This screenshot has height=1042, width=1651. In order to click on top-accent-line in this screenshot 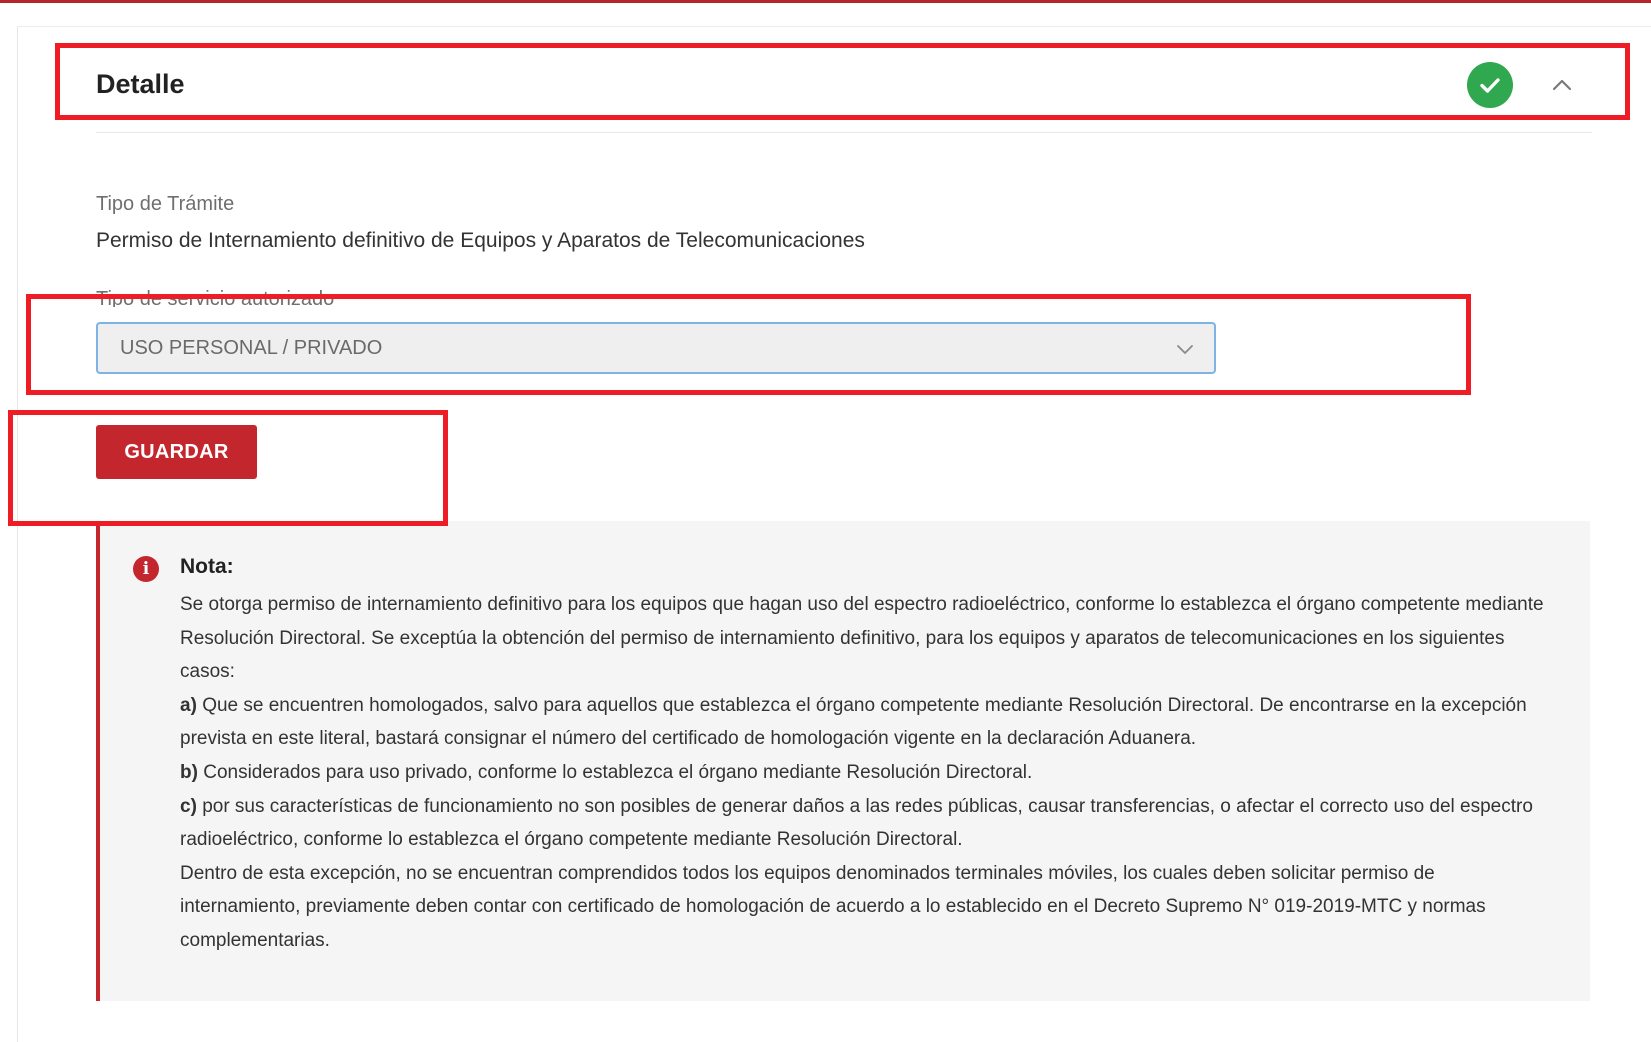, I will do `click(825, 1)`.